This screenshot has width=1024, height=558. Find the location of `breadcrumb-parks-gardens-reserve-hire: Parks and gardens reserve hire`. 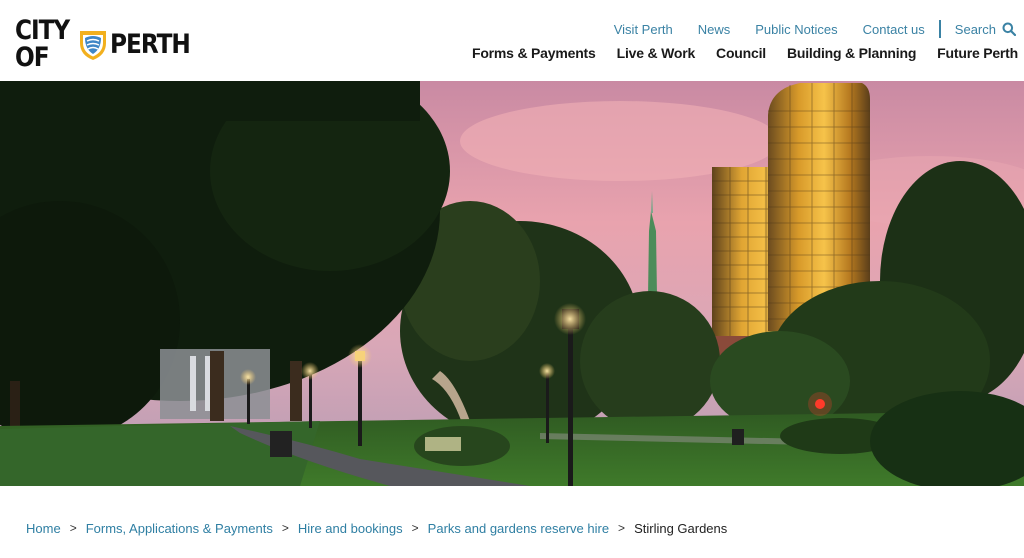

breadcrumb-parks-gardens-reserve-hire: Parks and gardens reserve hire is located at coordinates (518, 528).